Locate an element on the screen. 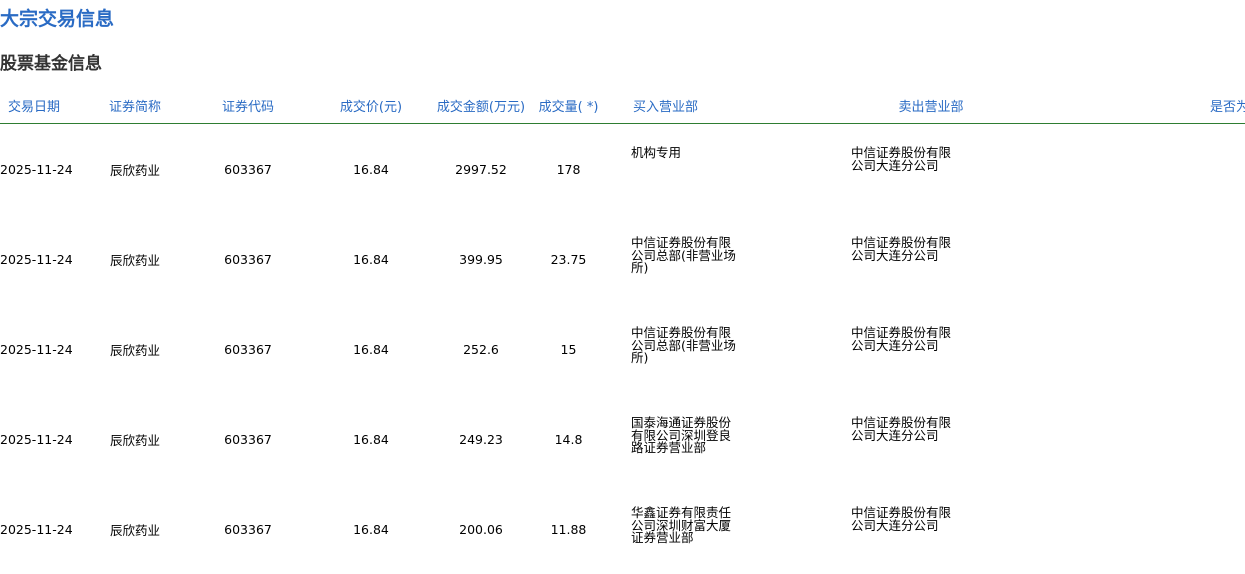 This screenshot has height=574, width=1245. section-title: 股票基金信息 is located at coordinates (51, 64).